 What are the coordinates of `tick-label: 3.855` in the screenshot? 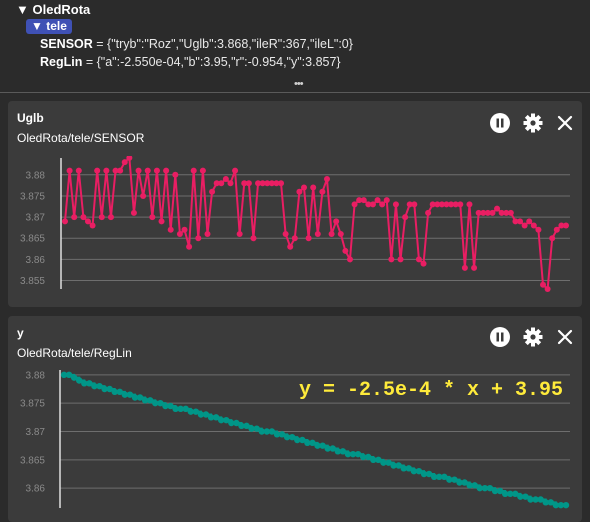 It's located at (32, 281).